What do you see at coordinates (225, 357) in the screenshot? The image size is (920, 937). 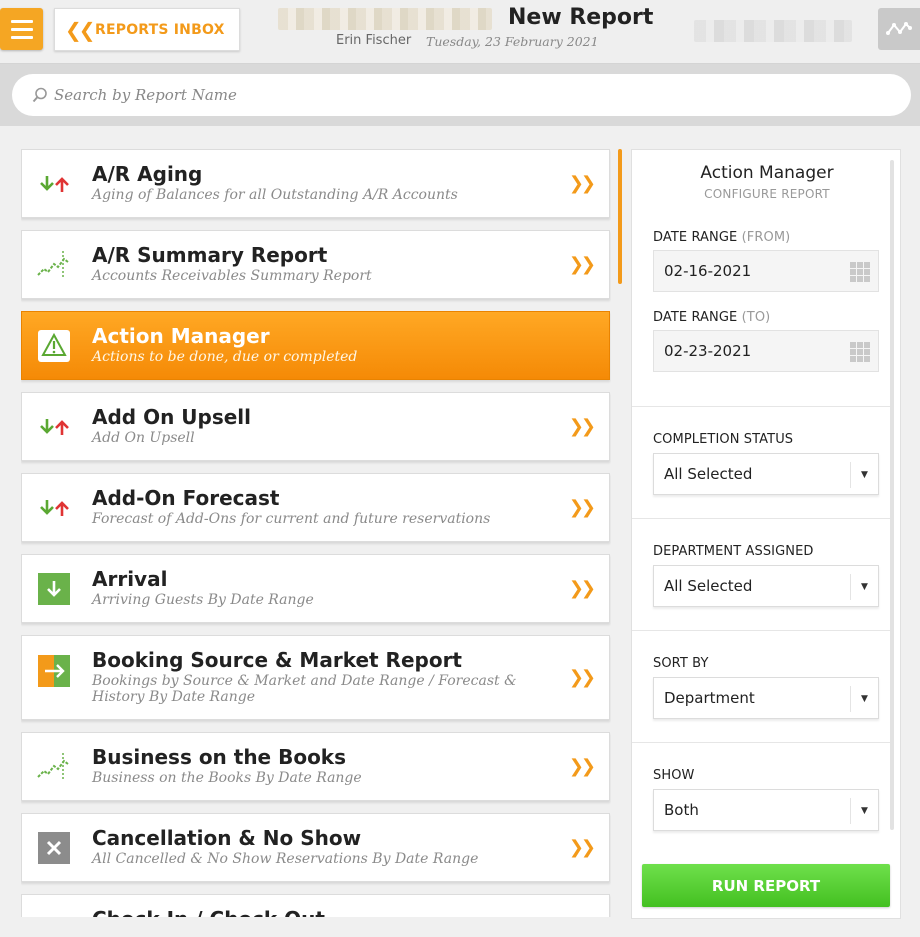 I see `report-subtitle: Actions to be done, due or completed` at bounding box center [225, 357].